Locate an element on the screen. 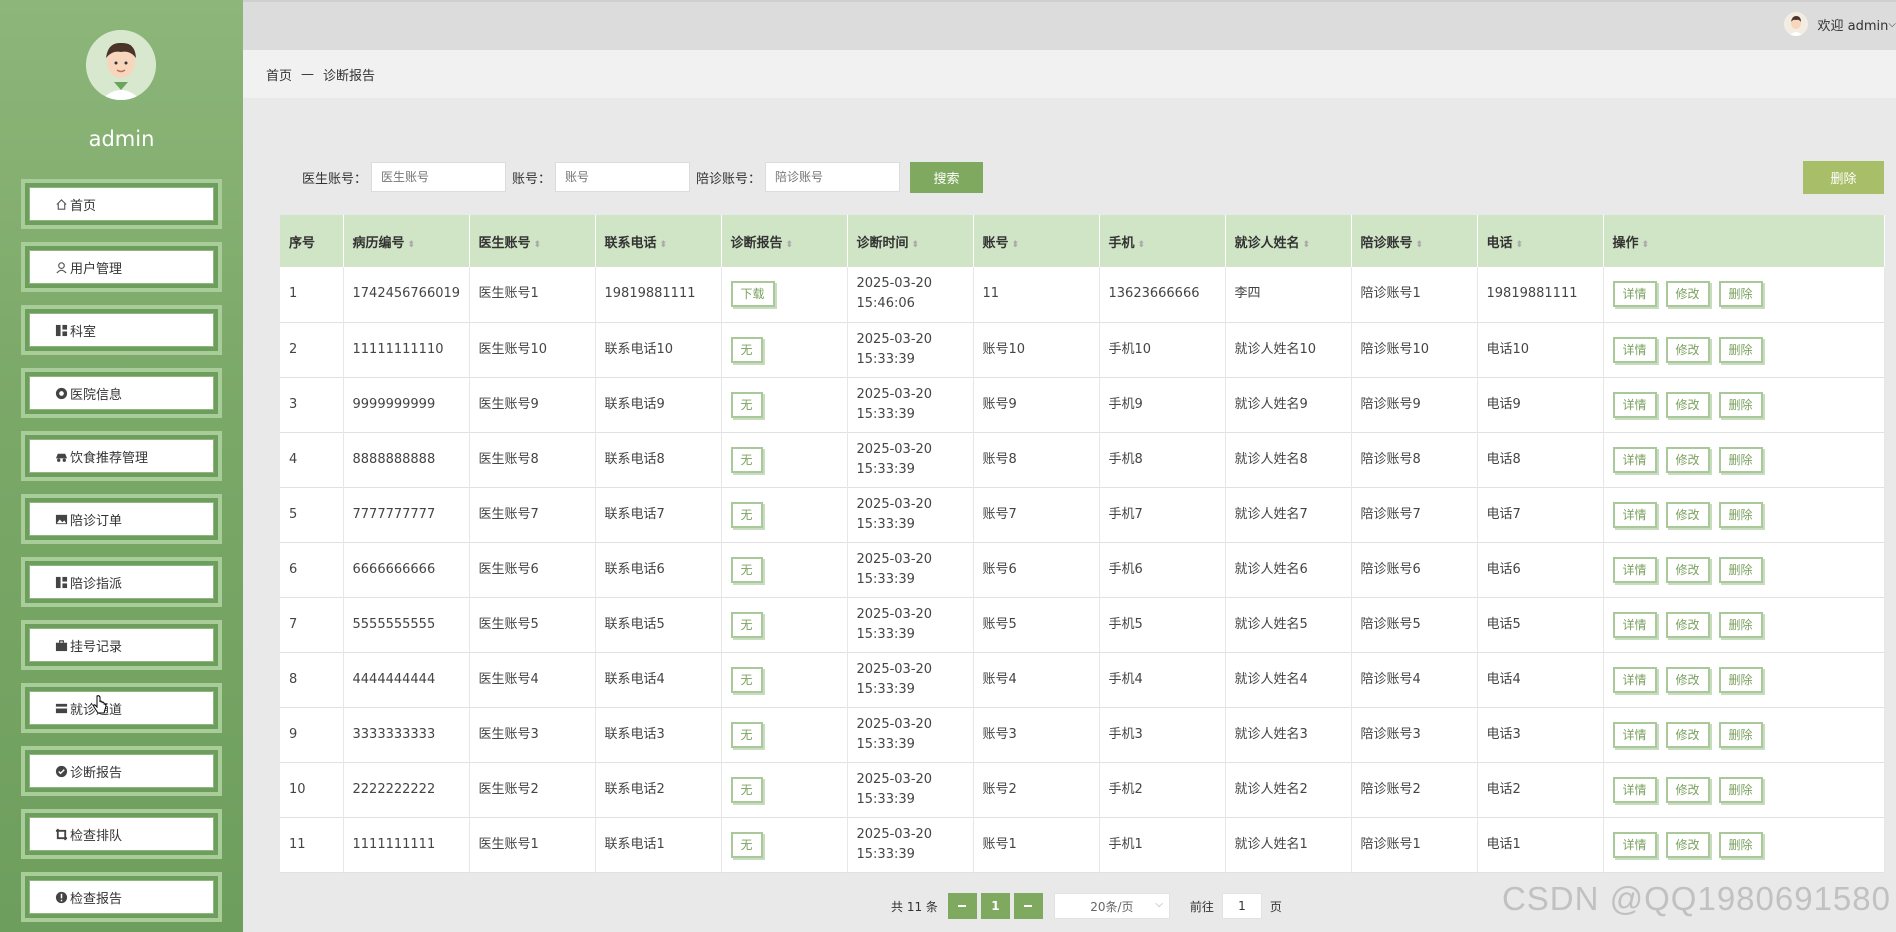  table-cell: 联系电话10 is located at coordinates (658, 349).